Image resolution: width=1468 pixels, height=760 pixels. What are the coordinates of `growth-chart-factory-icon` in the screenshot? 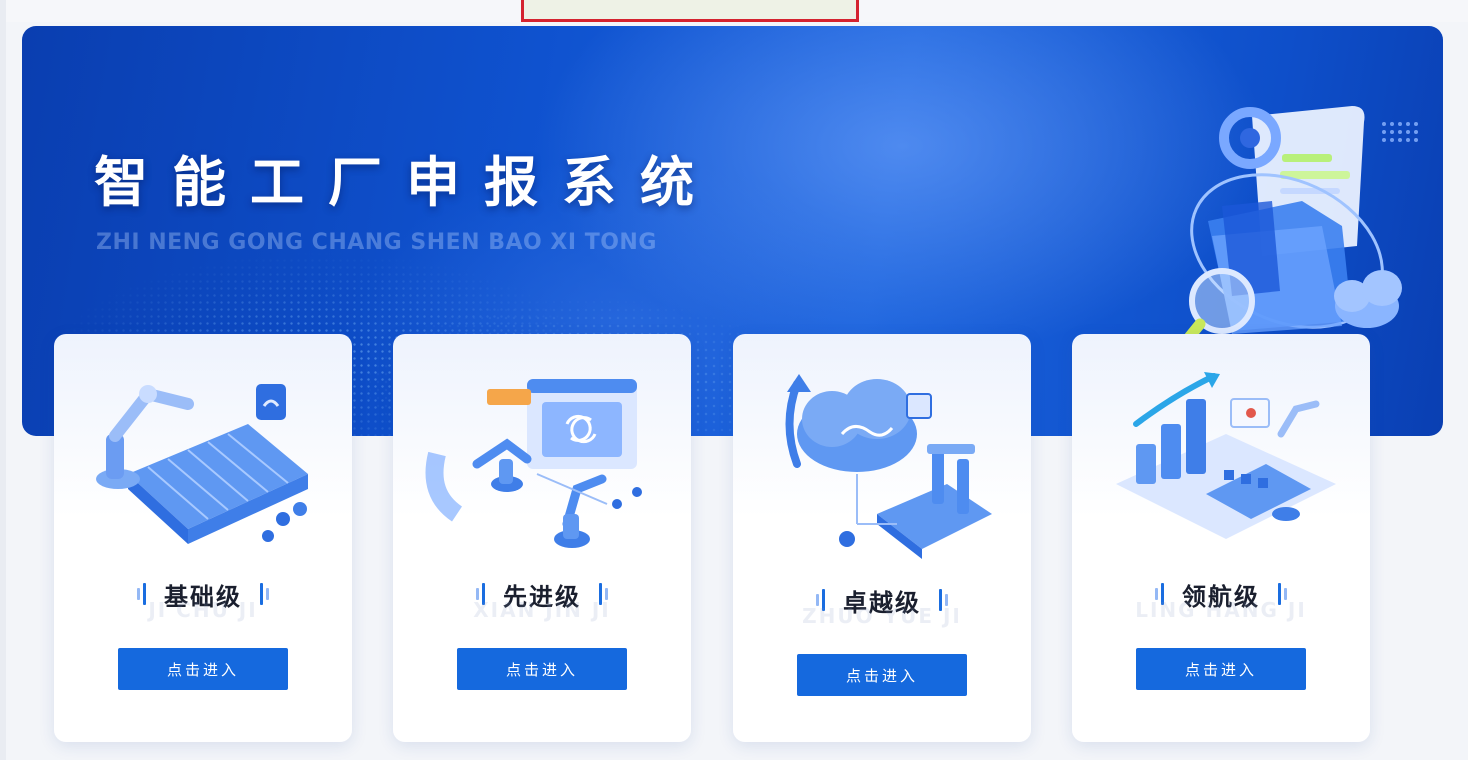 It's located at (1226, 455).